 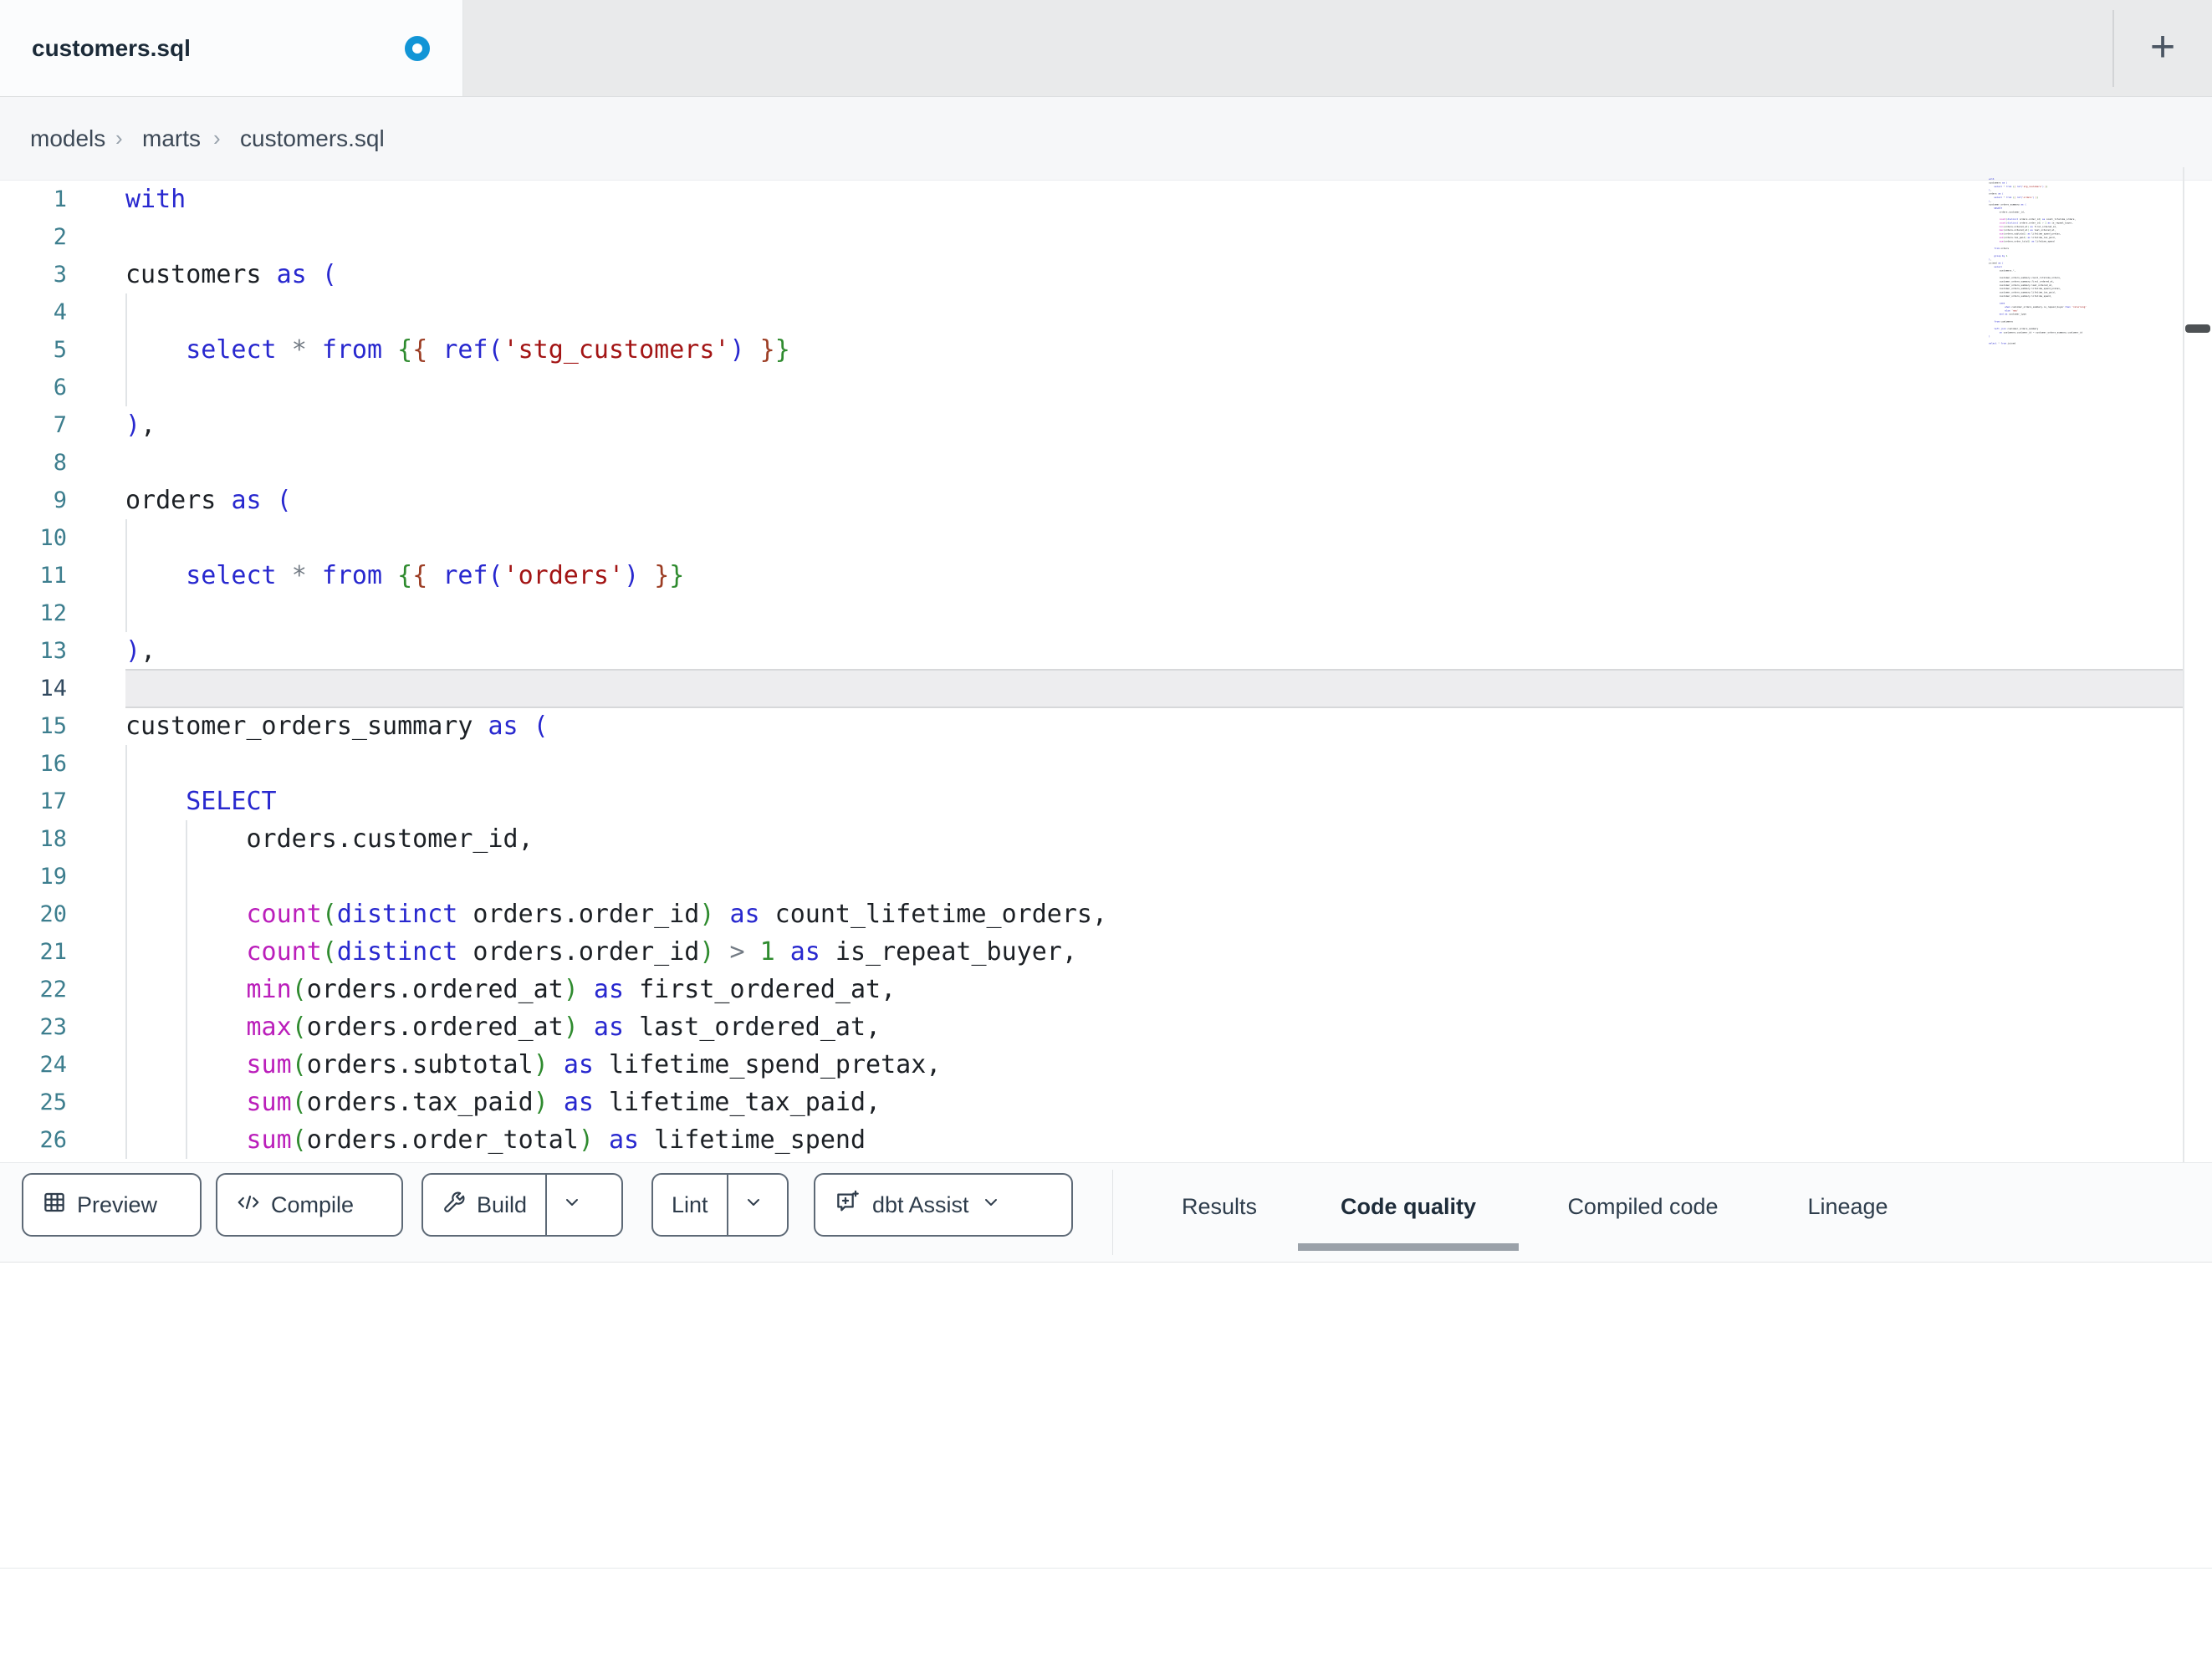 I want to click on assist-chat-sparkle-icon, so click(x=848, y=1205).